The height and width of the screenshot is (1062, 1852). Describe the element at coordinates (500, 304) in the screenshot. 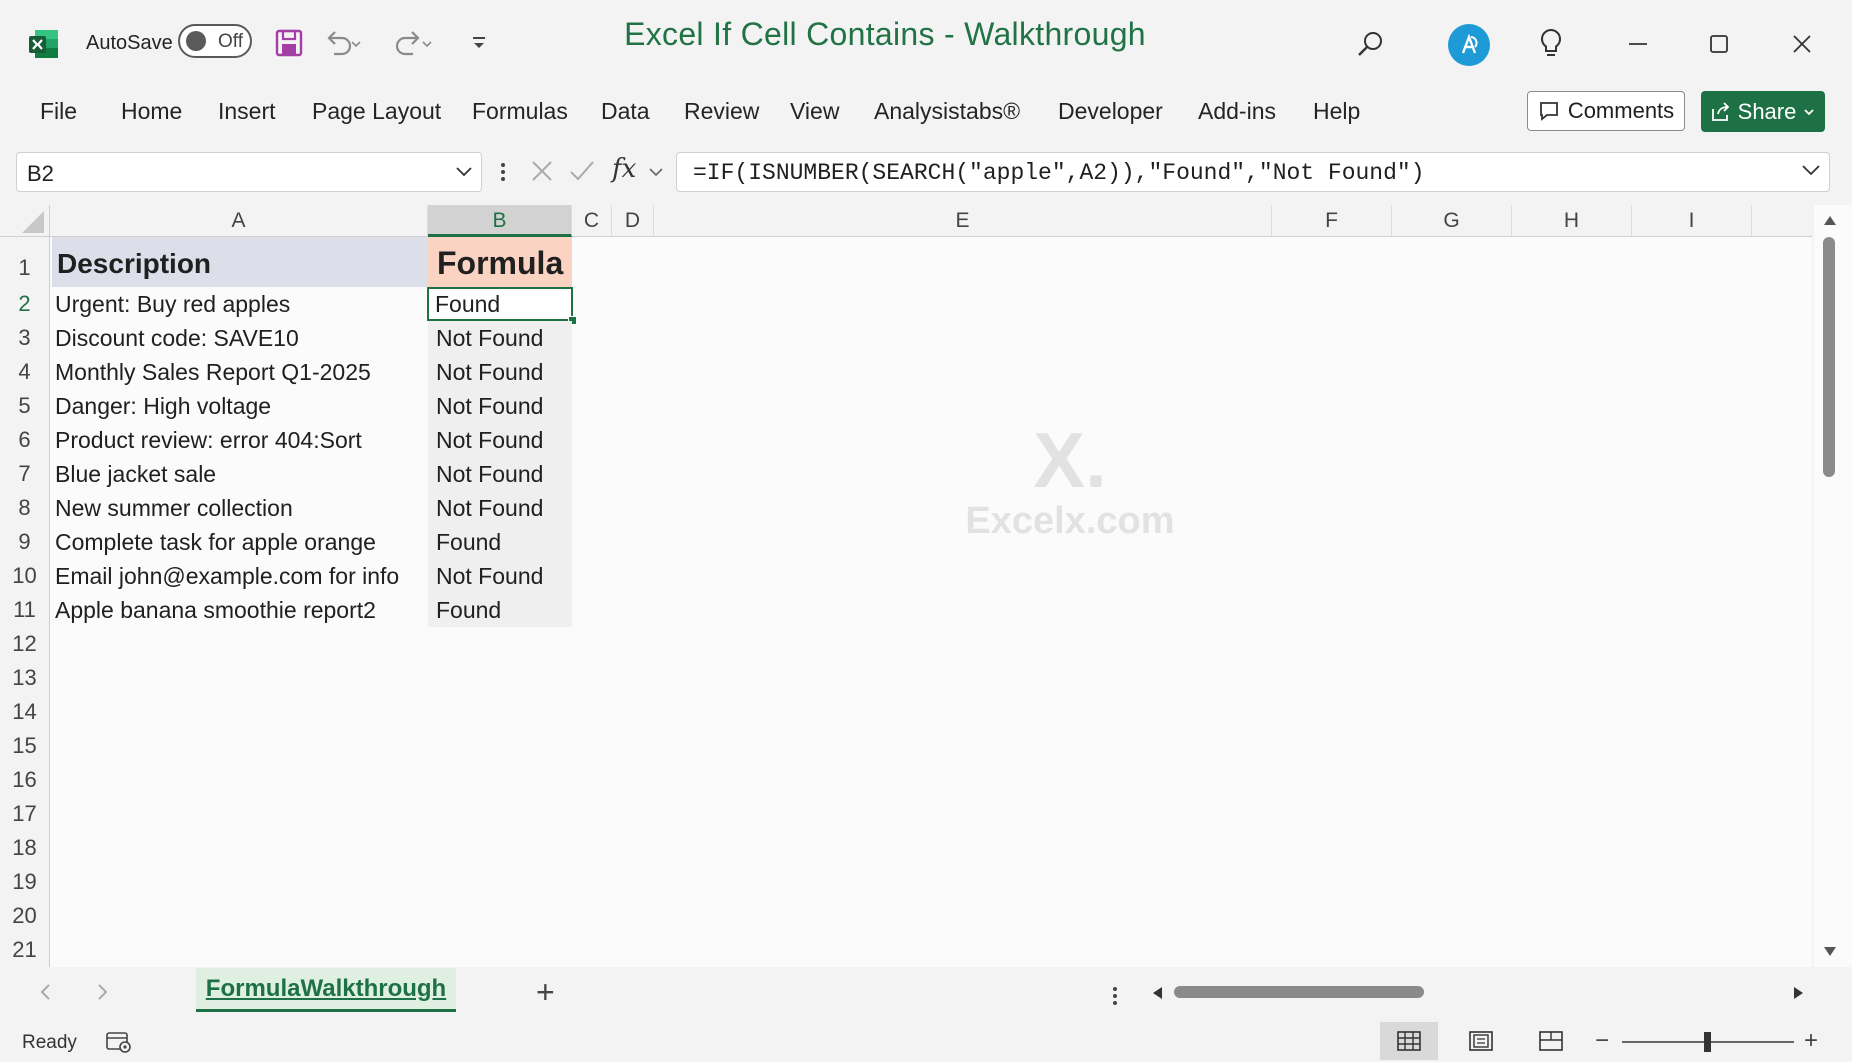

I see `active-cell-b2: Found` at that location.